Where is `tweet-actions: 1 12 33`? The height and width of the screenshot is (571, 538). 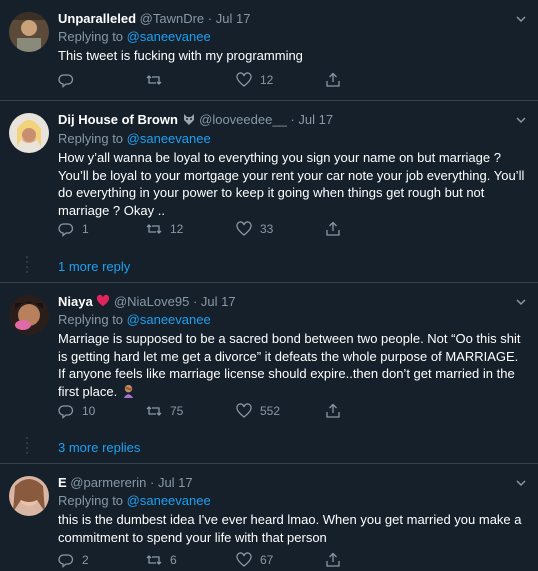
tweet-actions: 1 12 33 is located at coordinates (223, 229).